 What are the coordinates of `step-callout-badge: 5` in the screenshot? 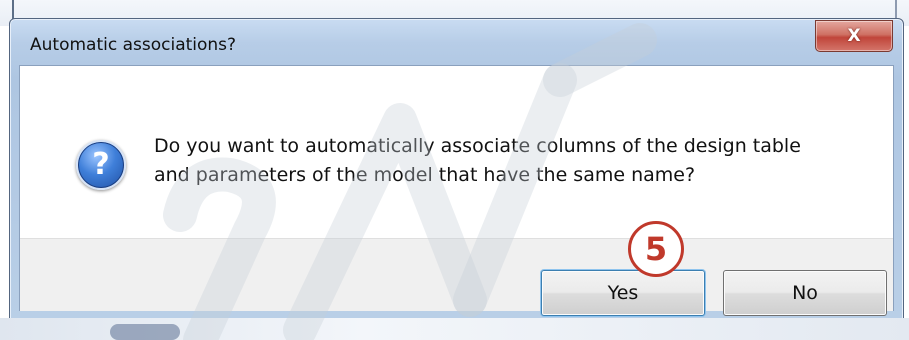 It's located at (656, 249).